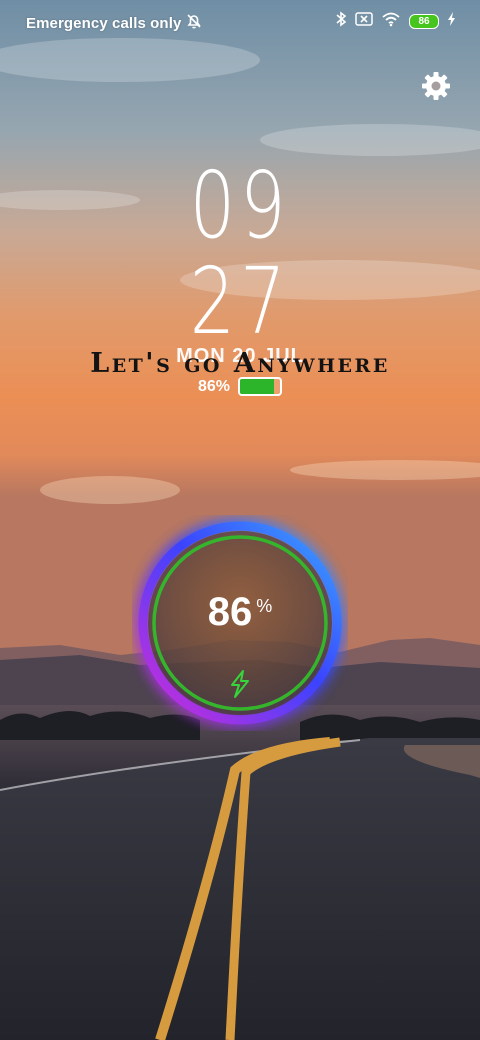 This screenshot has height=1040, width=480. I want to click on status-bar-left: Emergency calls only, so click(114, 23).